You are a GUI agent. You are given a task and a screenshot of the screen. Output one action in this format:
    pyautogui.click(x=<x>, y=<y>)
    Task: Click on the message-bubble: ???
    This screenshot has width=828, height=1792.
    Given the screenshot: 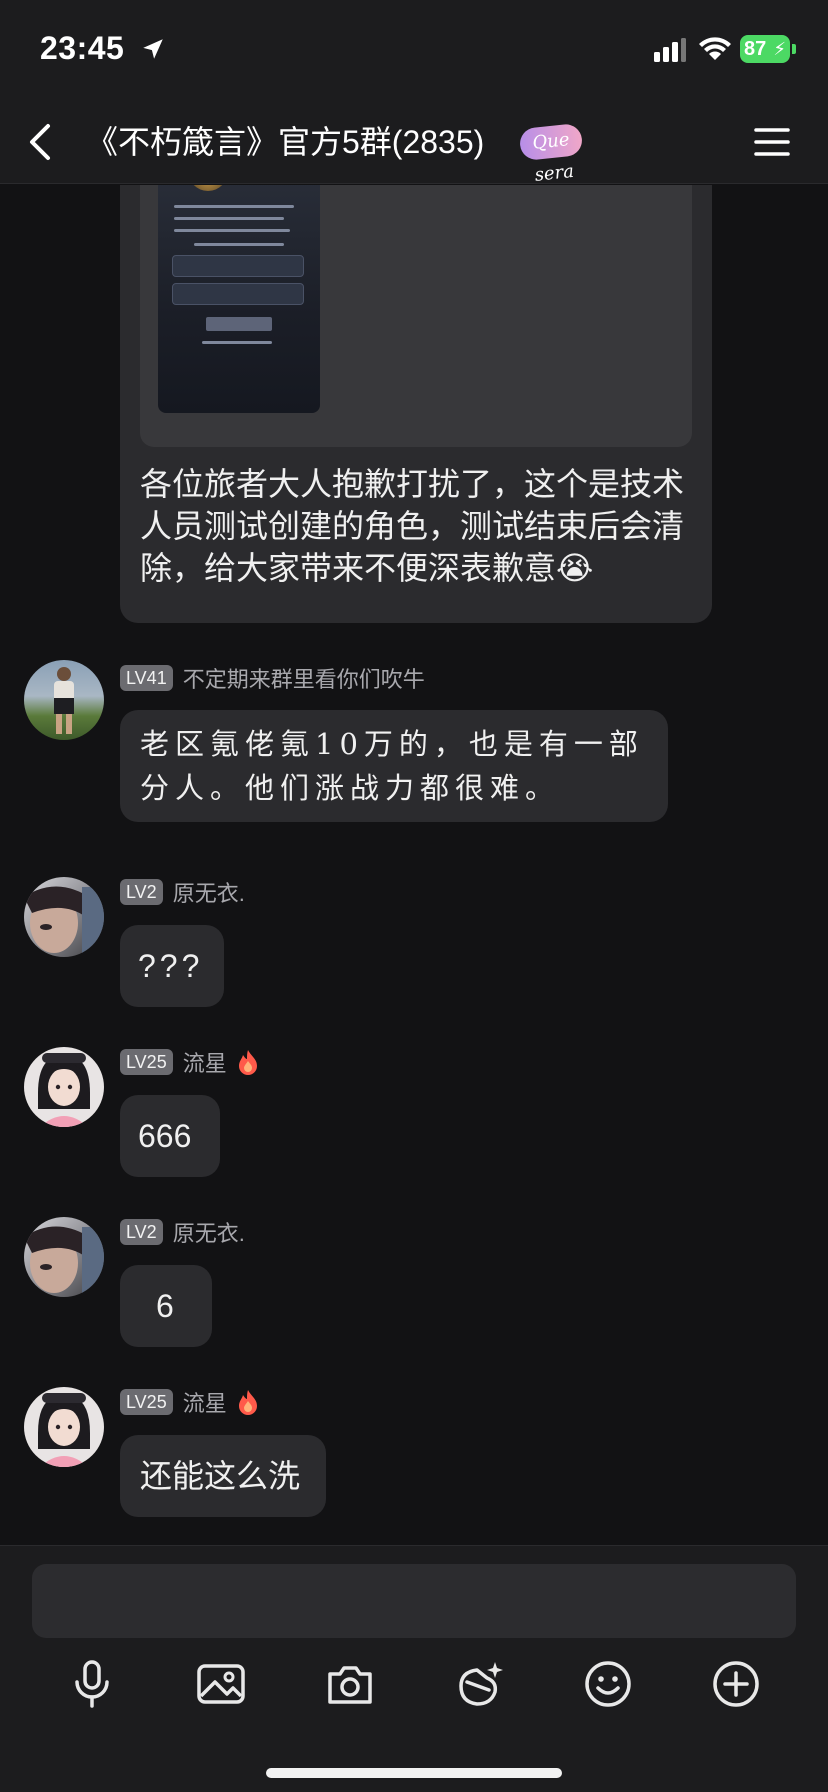 What is the action you would take?
    pyautogui.click(x=172, y=966)
    